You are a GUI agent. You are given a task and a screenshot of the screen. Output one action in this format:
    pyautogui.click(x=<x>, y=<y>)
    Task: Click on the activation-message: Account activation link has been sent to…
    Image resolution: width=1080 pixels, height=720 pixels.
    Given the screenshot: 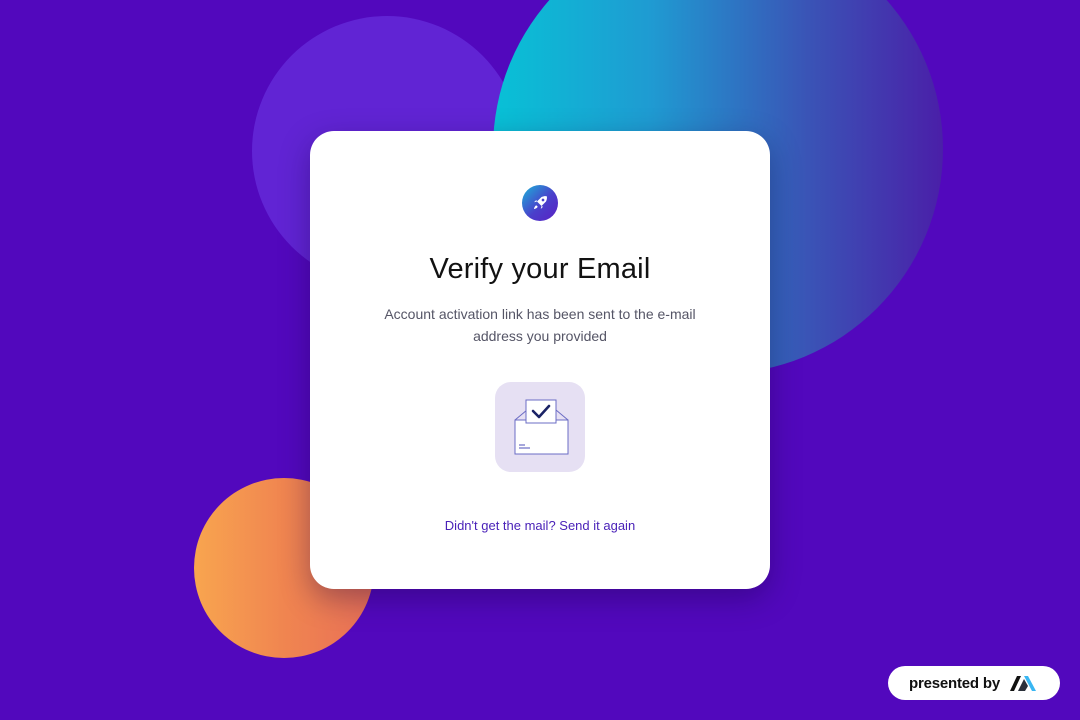 What is the action you would take?
    pyautogui.click(x=540, y=325)
    